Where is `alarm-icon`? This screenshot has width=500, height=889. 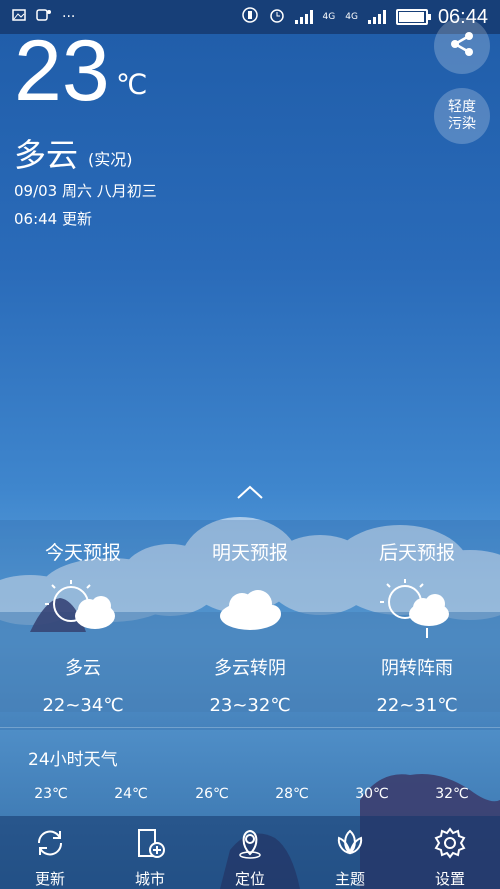
alarm-icon is located at coordinates (277, 17).